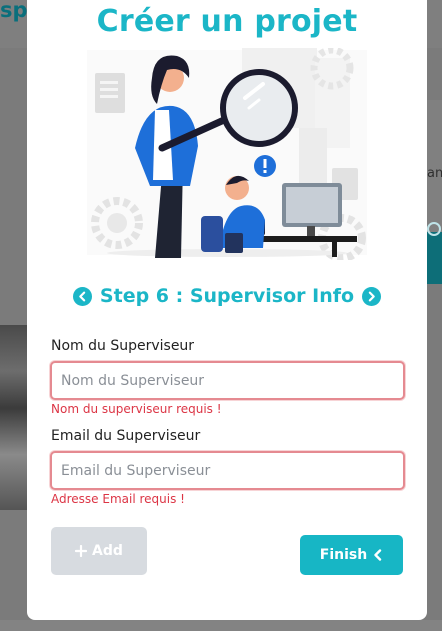  I want to click on add-button: Add, so click(99, 551).